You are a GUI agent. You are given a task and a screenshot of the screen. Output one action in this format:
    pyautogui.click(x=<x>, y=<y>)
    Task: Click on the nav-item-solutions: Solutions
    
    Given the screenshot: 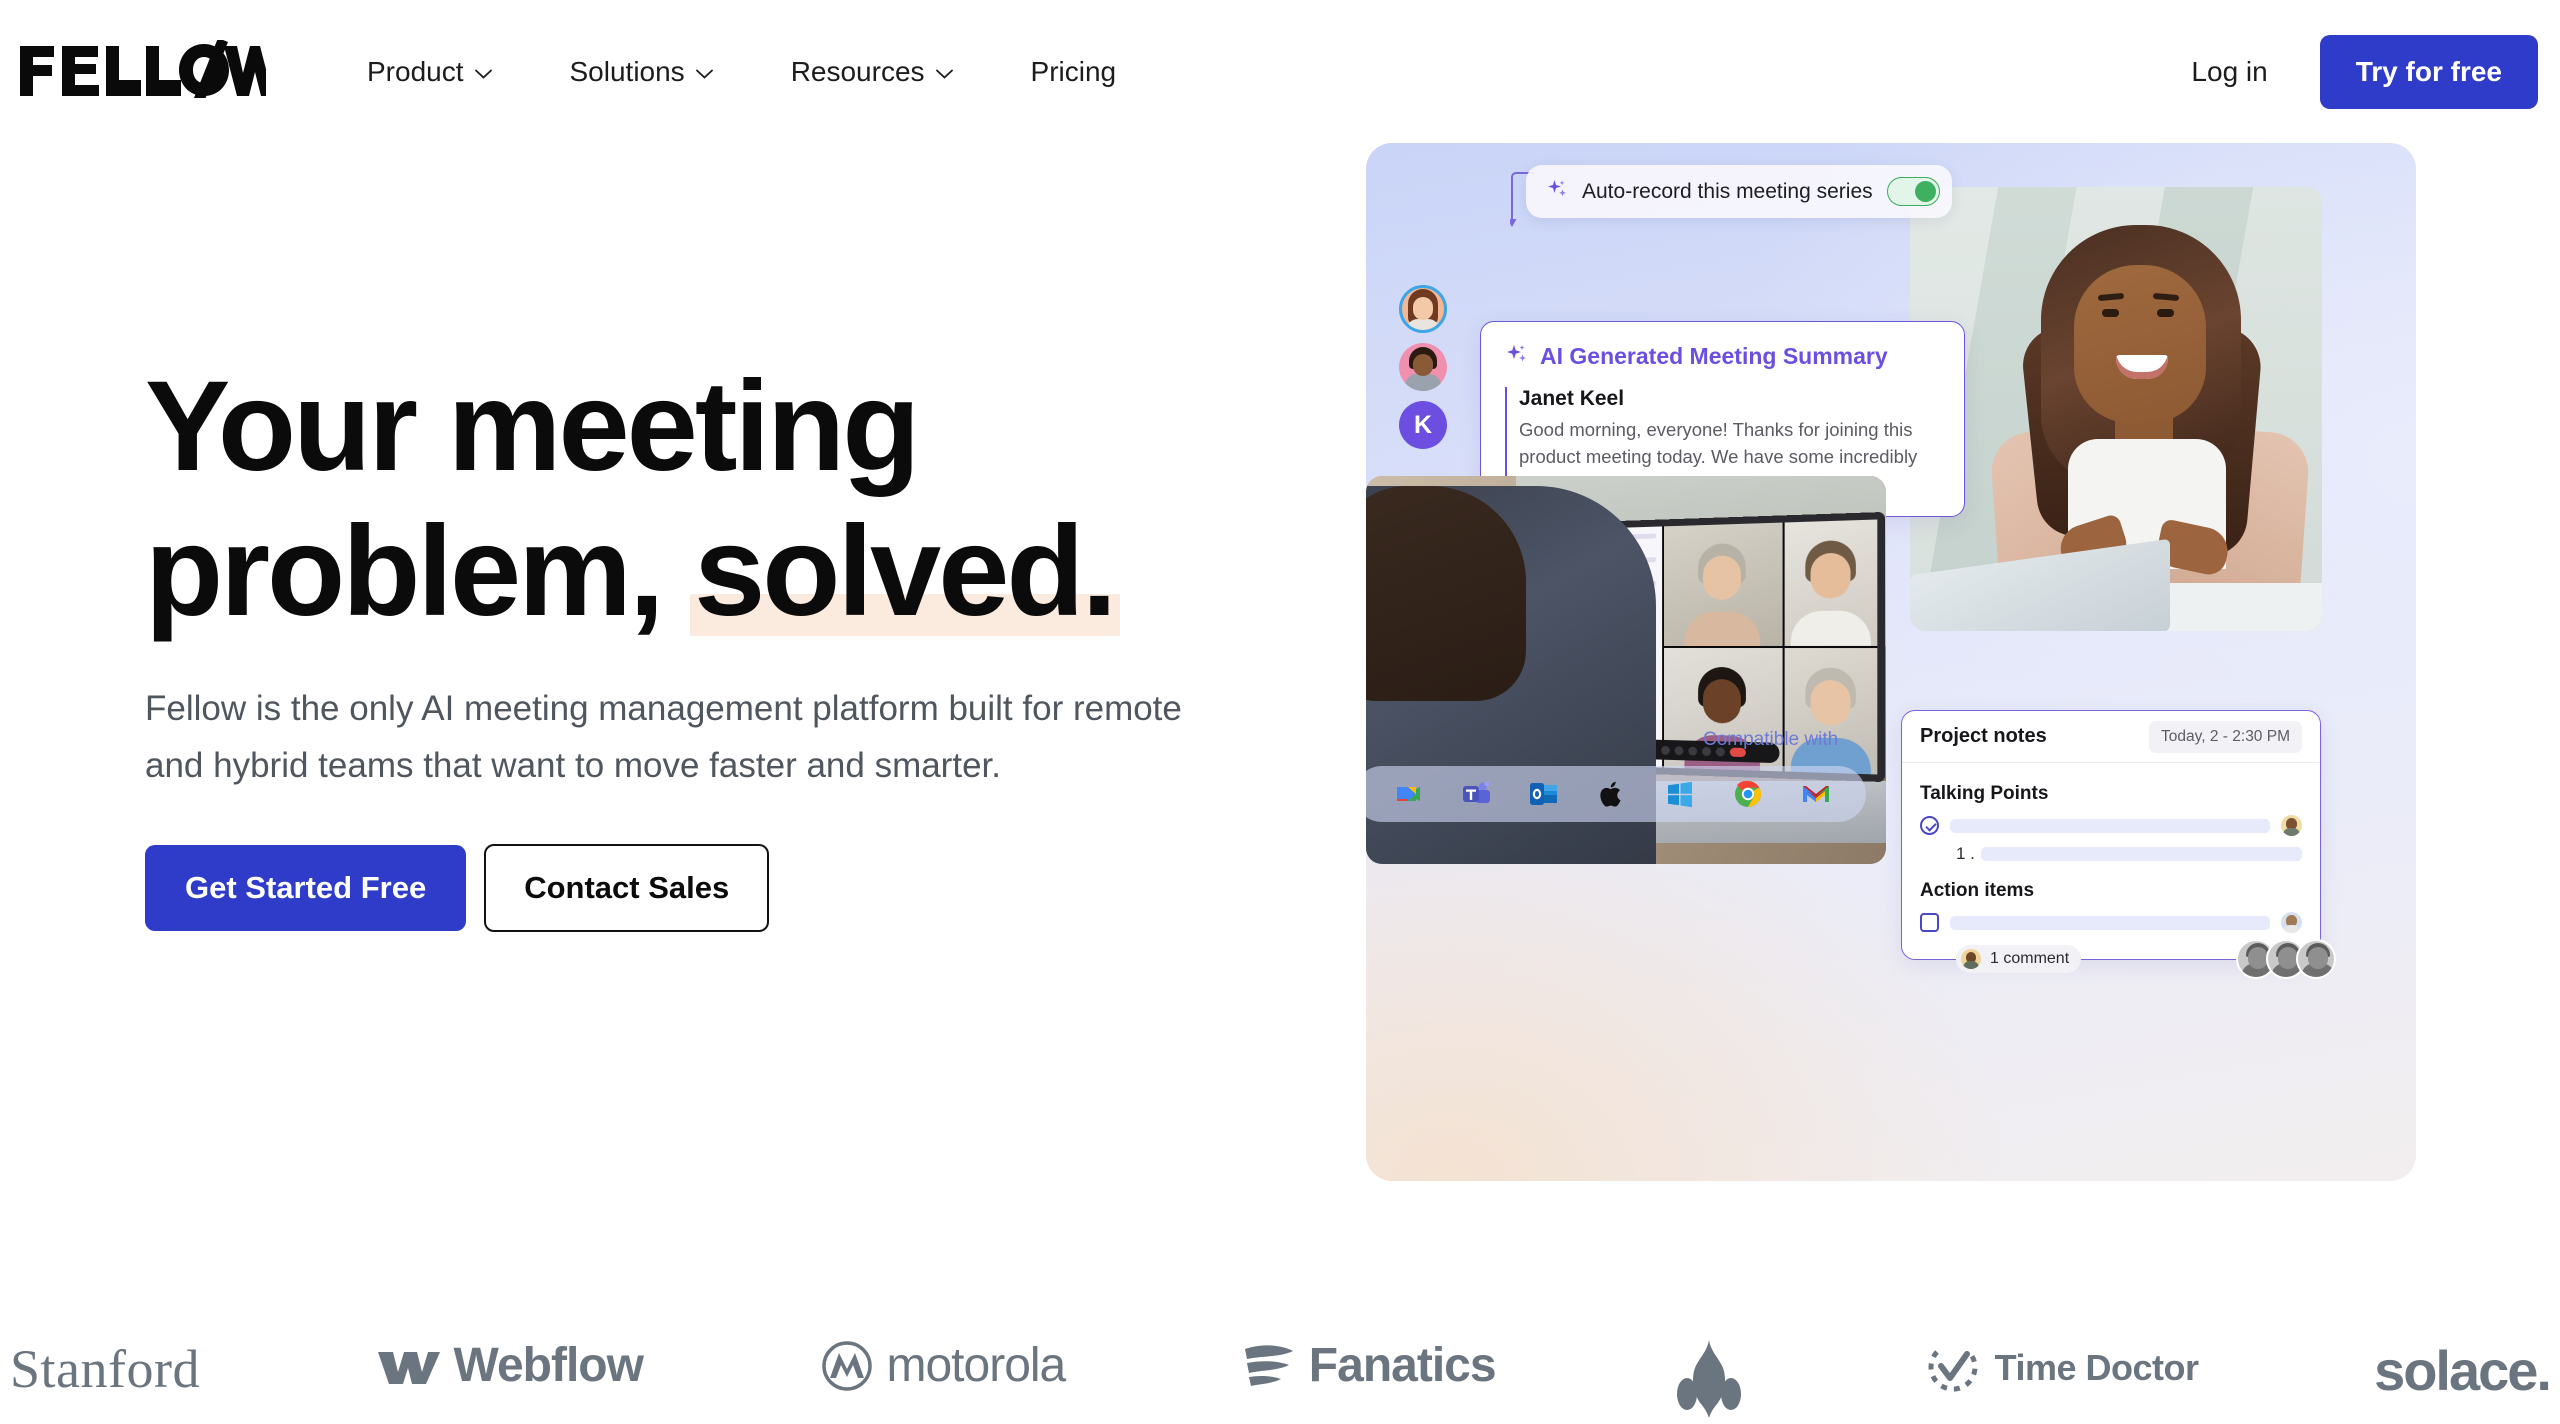 What is the action you would take?
    pyautogui.click(x=641, y=72)
    